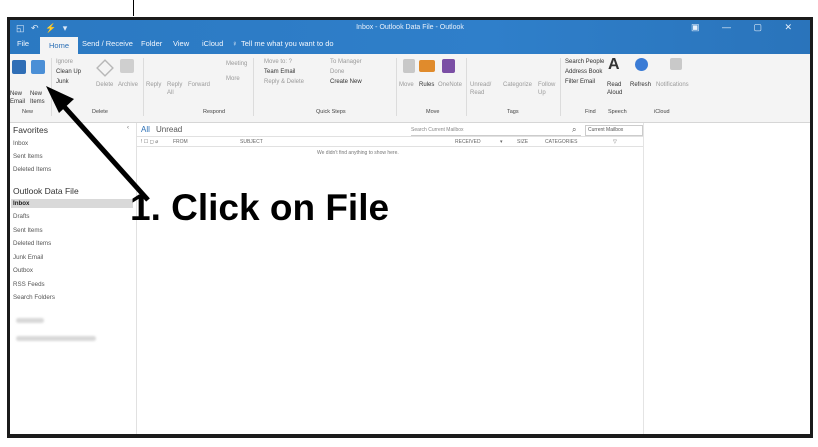 This screenshot has width=818, height=447. I want to click on annotation-text: 1. Click on File, so click(260, 207).